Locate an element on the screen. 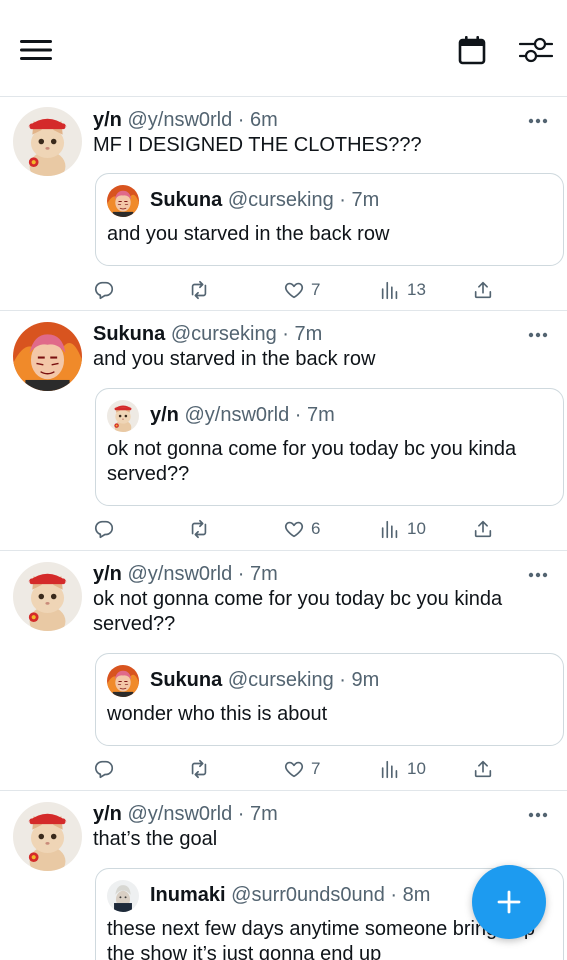  tweet-actions: 6 10 is located at coordinates (283, 529).